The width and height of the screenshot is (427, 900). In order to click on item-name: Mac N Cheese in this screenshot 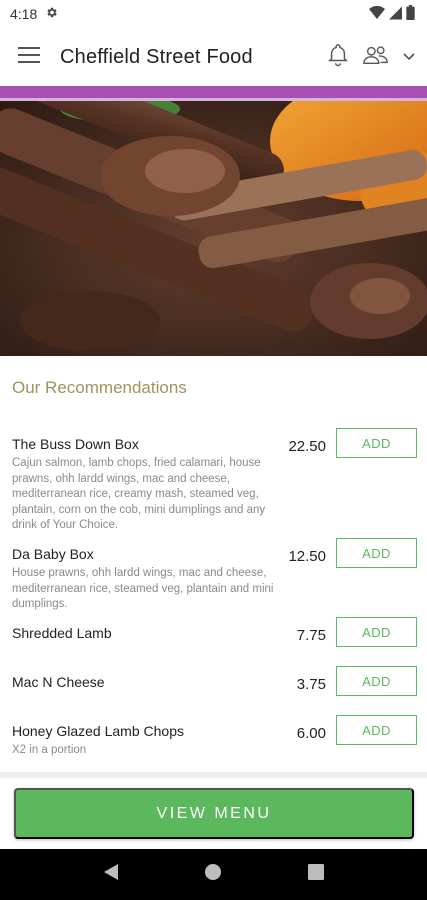, I will do `click(58, 682)`.